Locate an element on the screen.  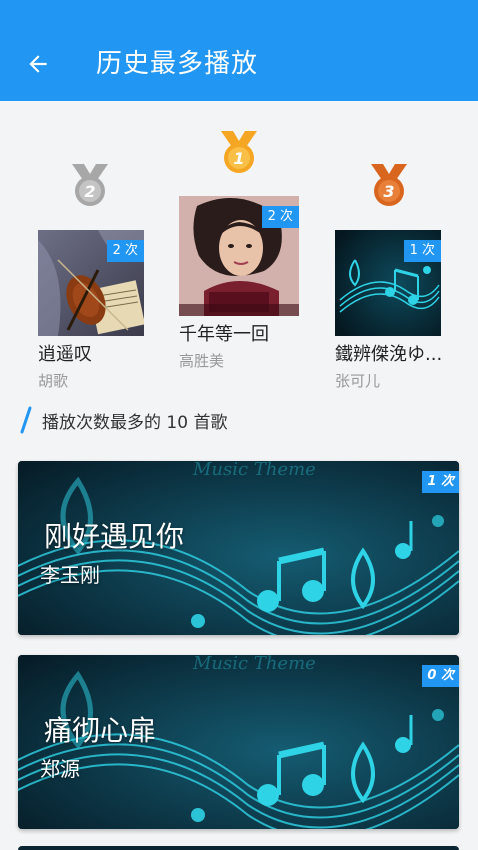
svg-text: 2 is located at coordinates (89, 191).